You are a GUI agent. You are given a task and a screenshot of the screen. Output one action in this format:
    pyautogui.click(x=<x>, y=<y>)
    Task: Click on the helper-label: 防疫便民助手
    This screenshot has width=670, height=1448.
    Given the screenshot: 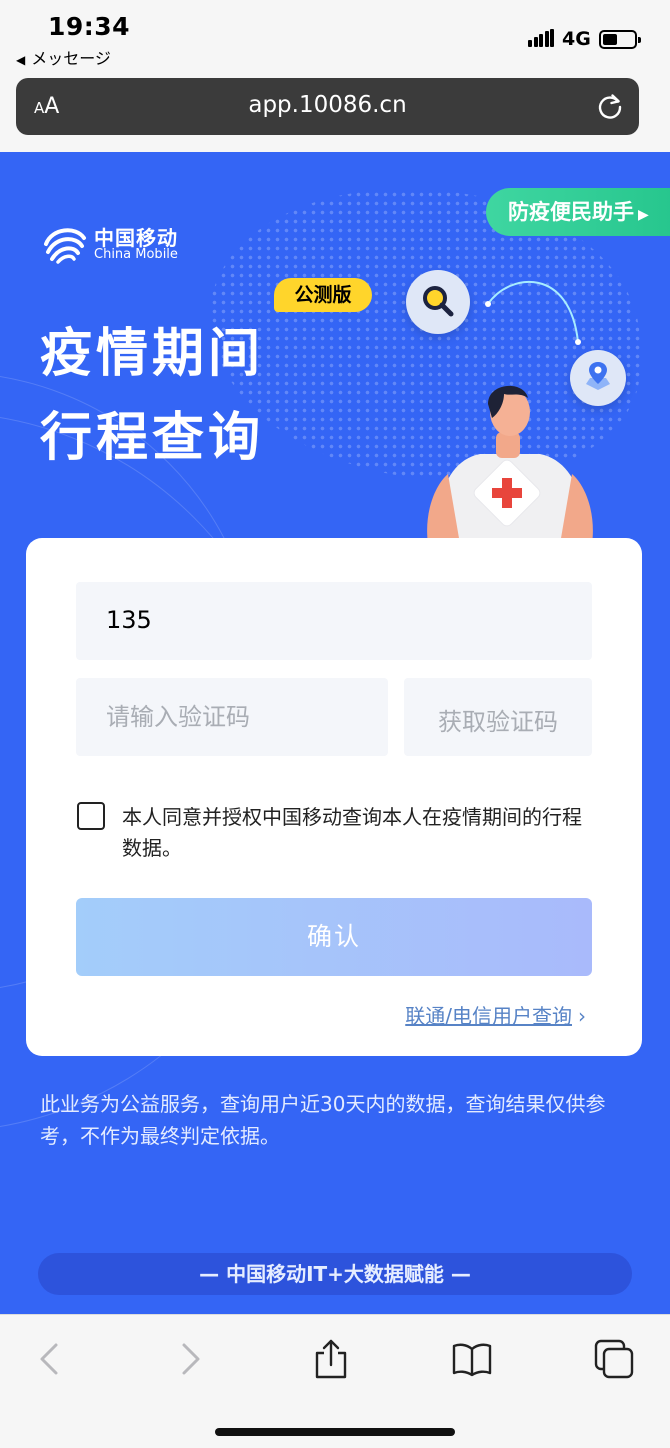 What is the action you would take?
    pyautogui.click(x=571, y=212)
    